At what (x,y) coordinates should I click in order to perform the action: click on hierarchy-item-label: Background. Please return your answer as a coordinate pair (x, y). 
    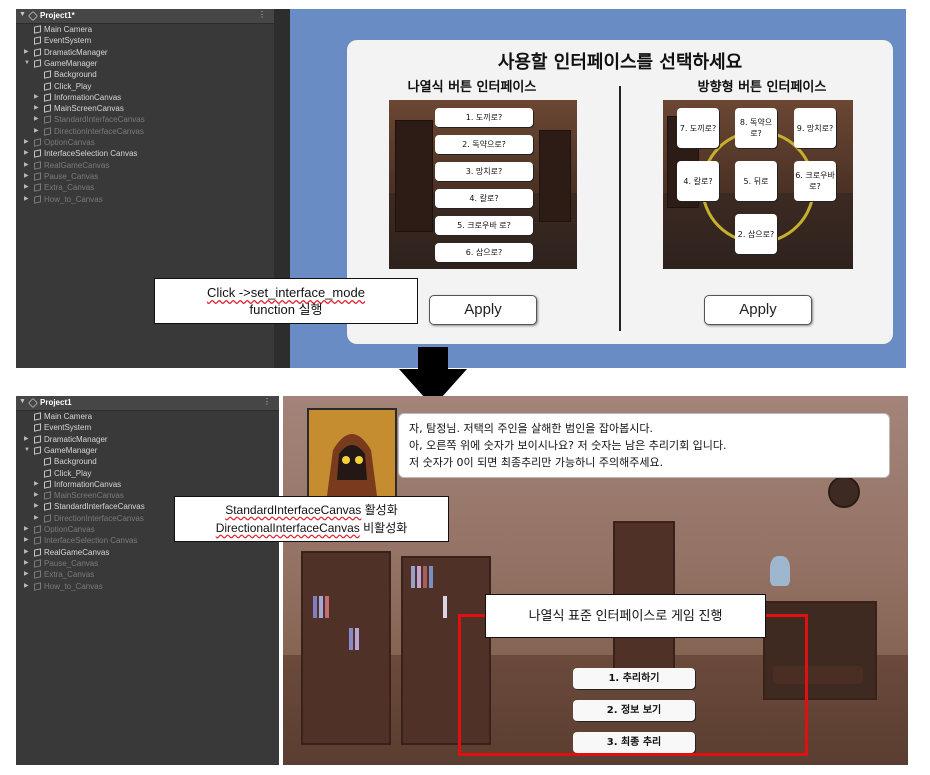
    Looking at the image, I should click on (75, 75).